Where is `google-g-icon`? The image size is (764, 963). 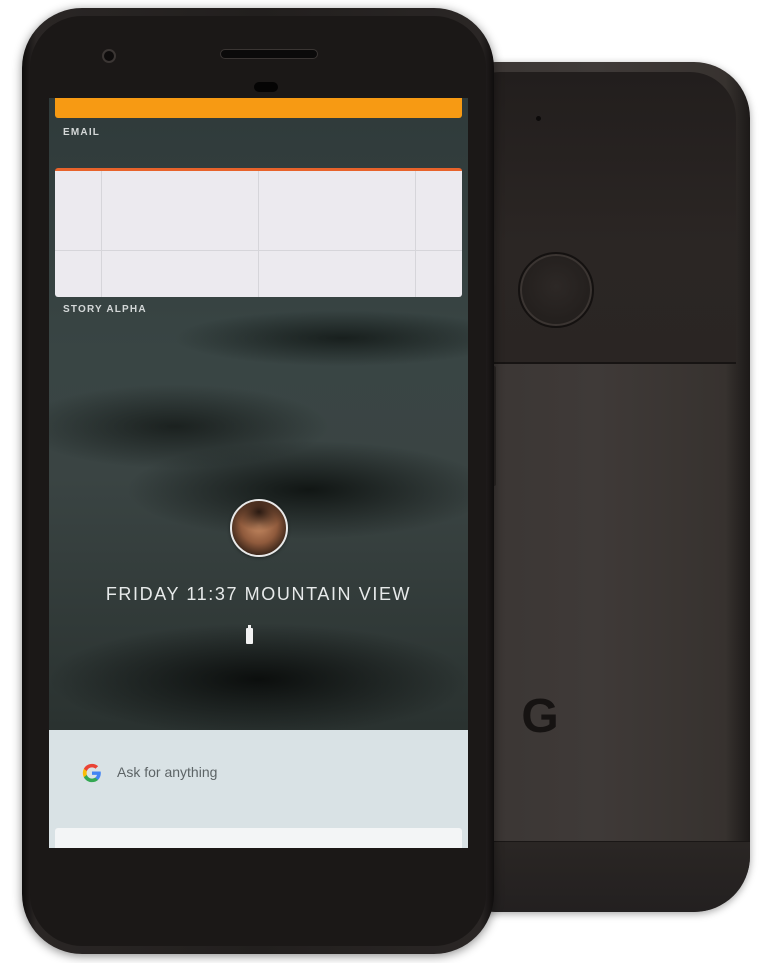
google-g-icon is located at coordinates (92, 773).